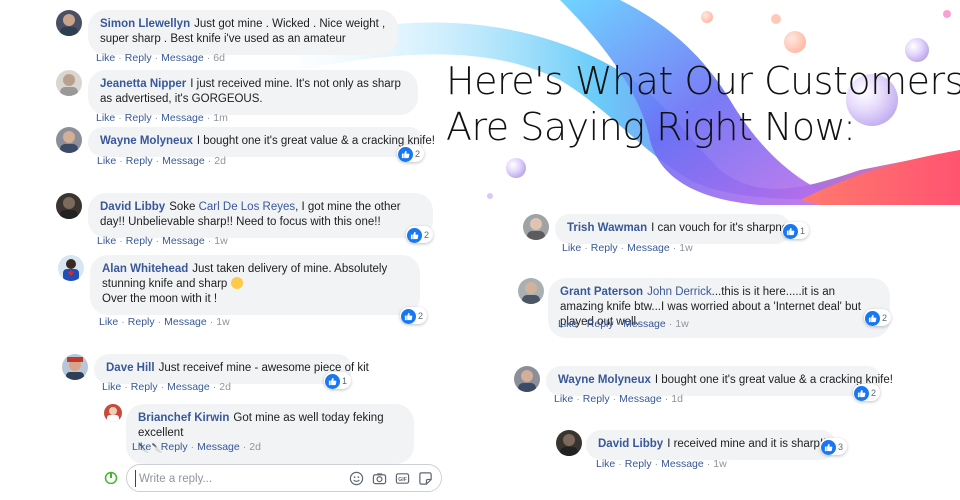  Describe the element at coordinates (679, 292) in the screenshot. I see `tagged-user: John Derrick` at that location.